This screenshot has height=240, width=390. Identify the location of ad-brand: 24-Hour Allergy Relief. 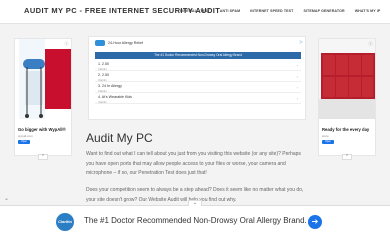
(119, 43).